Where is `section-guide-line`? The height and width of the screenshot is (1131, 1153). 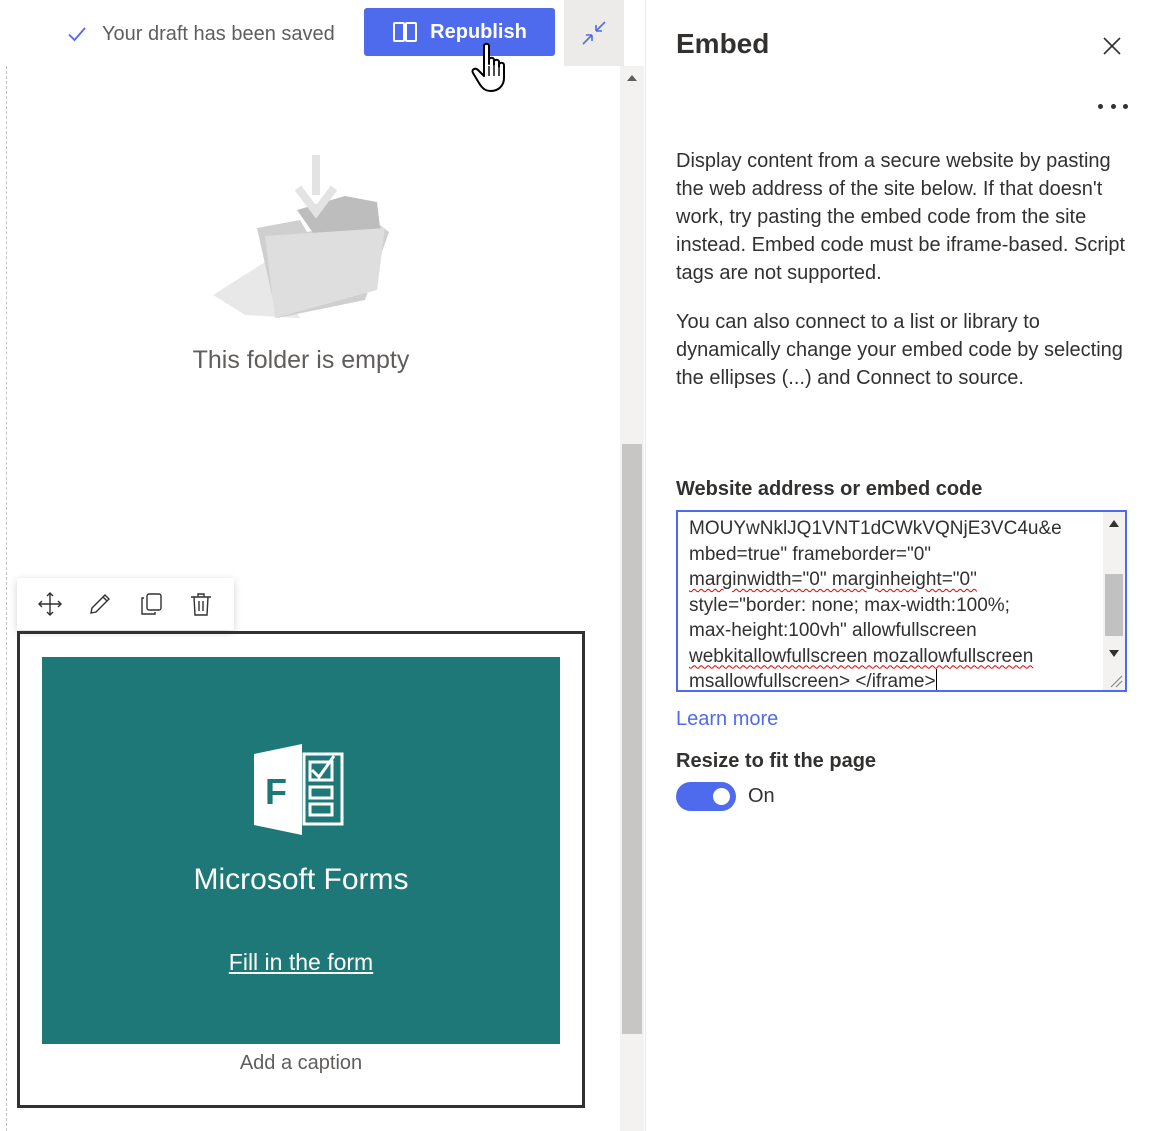
section-guide-line is located at coordinates (6, 598).